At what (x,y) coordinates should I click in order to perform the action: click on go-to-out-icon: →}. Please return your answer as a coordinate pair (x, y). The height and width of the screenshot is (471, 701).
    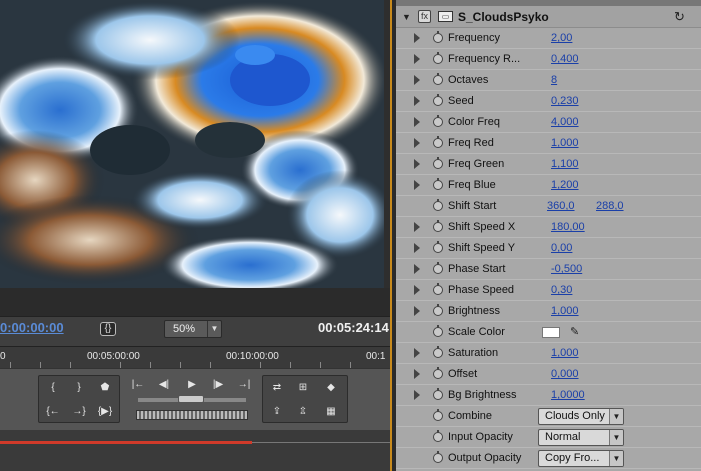
    Looking at the image, I should click on (79, 412).